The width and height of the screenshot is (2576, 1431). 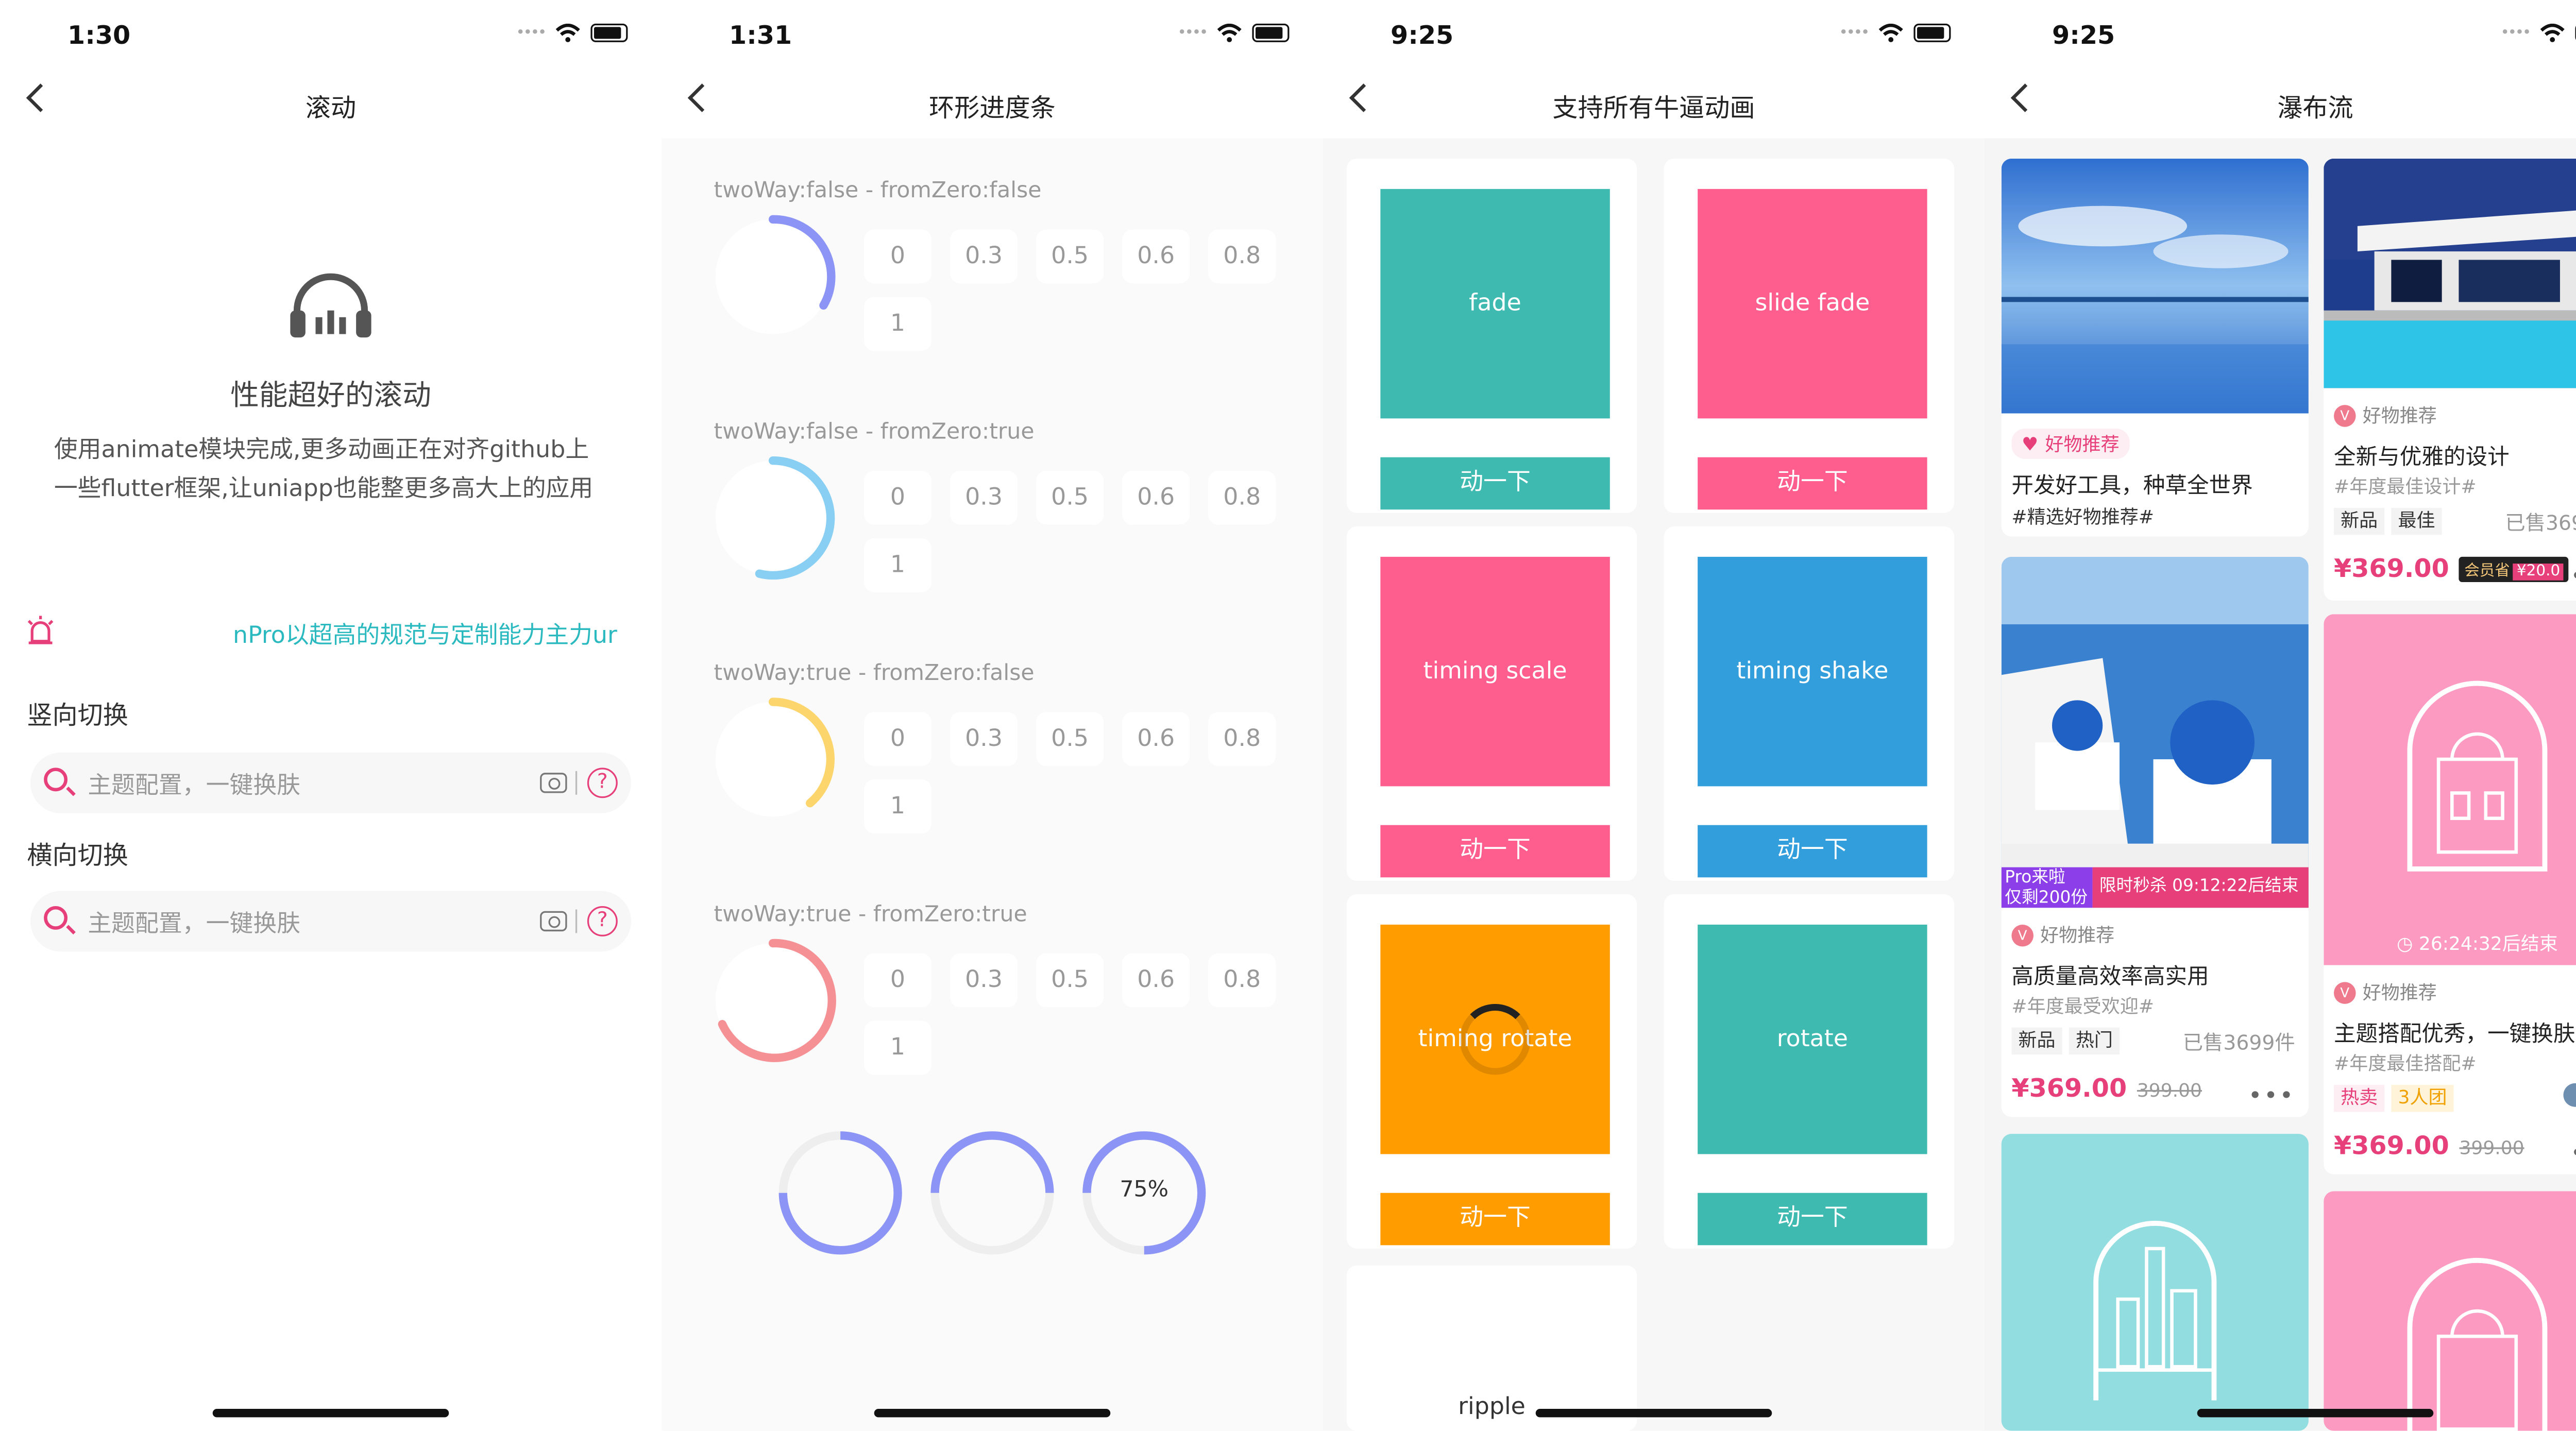 What do you see at coordinates (2200, 887) in the screenshot?
I see `flash-sale-banner: 限时秒杀 09:12:22后结束` at bounding box center [2200, 887].